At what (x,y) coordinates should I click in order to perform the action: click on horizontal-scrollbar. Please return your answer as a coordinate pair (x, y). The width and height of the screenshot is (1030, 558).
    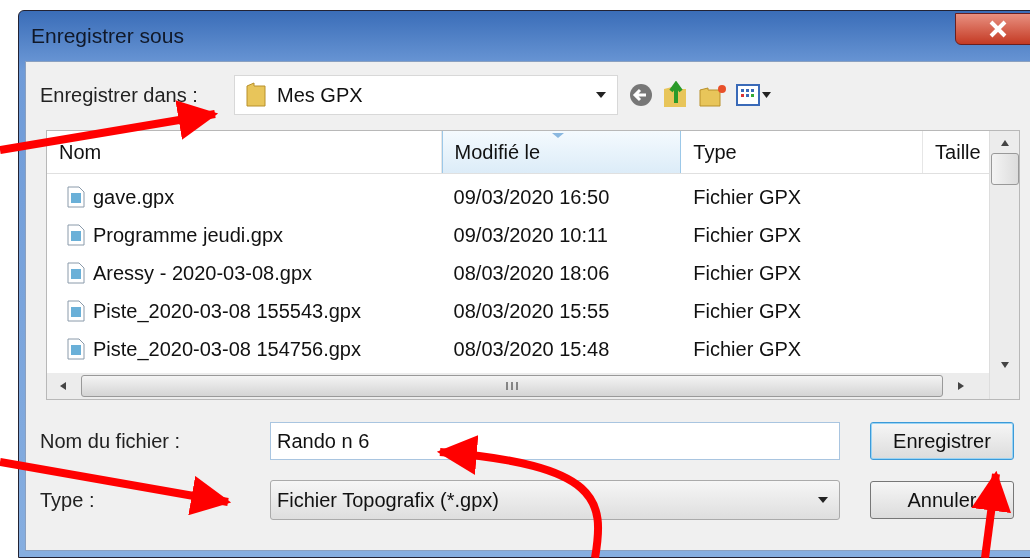
    Looking at the image, I should click on (518, 386).